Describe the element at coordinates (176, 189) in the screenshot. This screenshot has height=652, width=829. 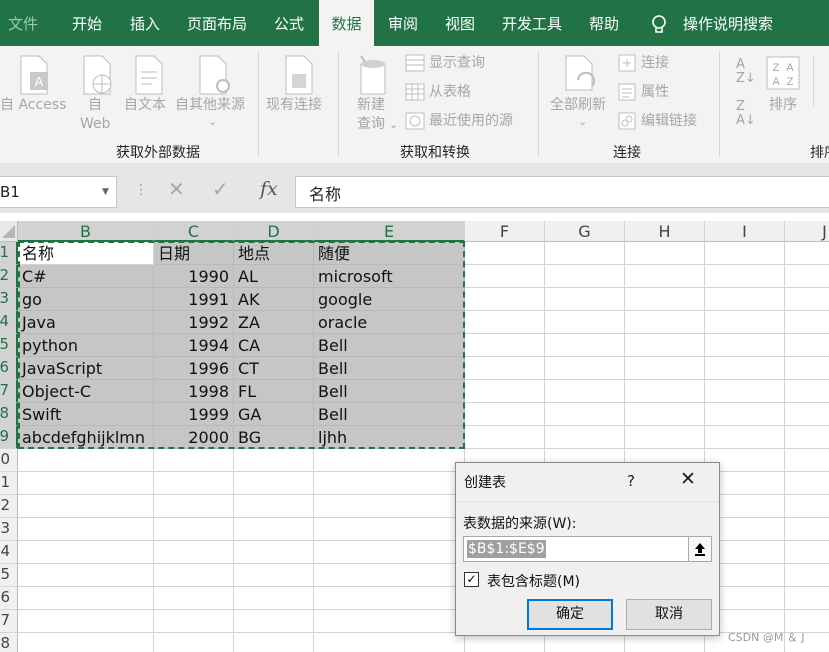
I see `cancel-x-icon: ✕` at that location.